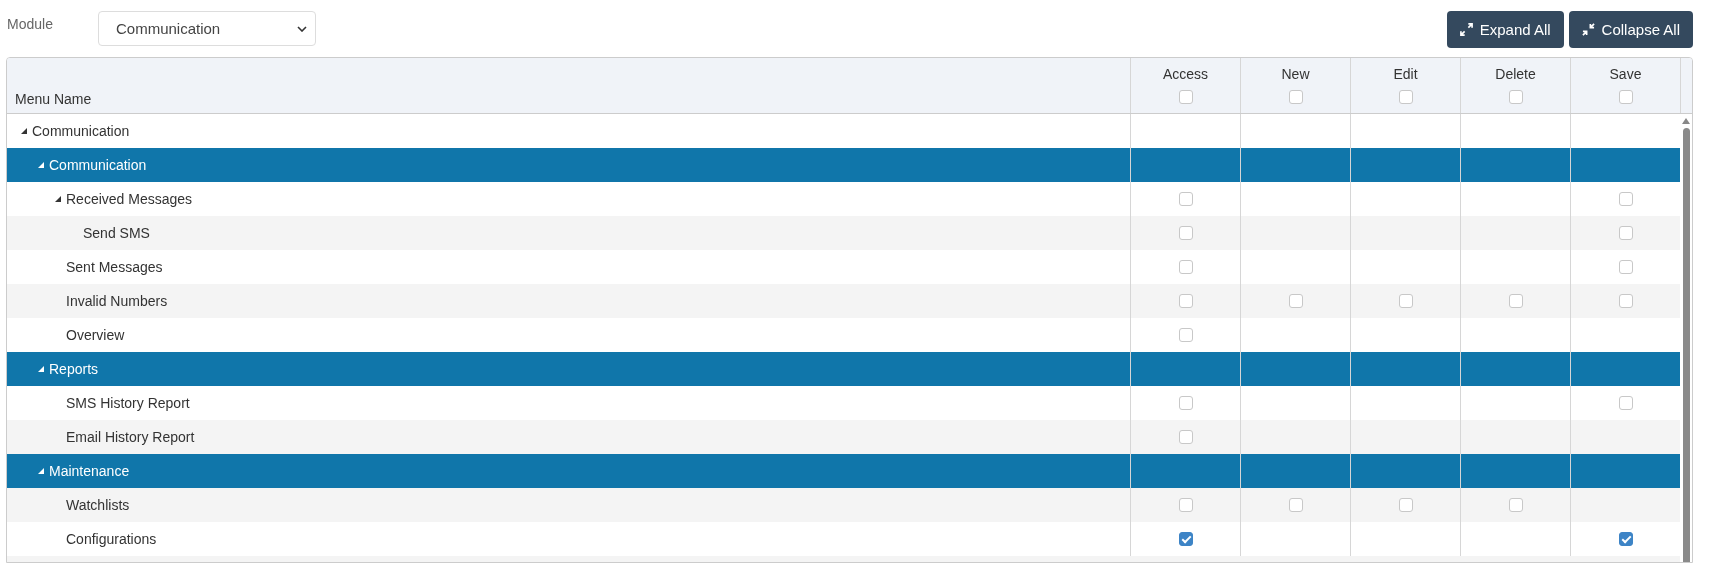  What do you see at coordinates (1630, 29) in the screenshot?
I see `collapse-all-button: Collapse All` at bounding box center [1630, 29].